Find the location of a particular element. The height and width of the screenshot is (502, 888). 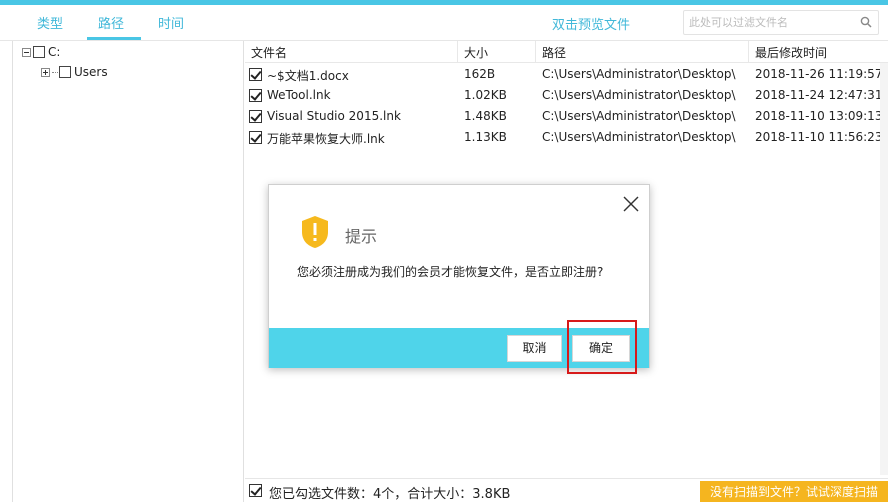

selection-summary: 您已勾选文件数：4个，合计大小：3.8KB is located at coordinates (390, 494).